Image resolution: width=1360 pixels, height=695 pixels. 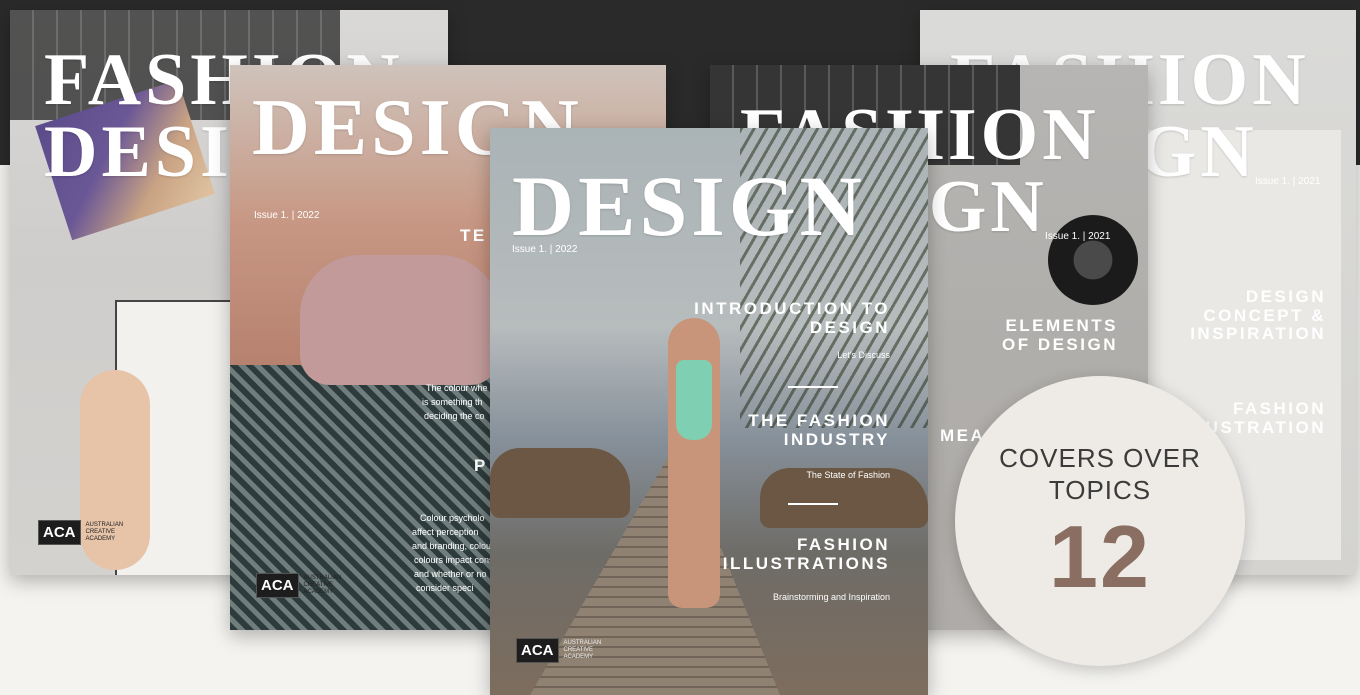 I want to click on cover-topic-partial: TE, so click(x=473, y=235).